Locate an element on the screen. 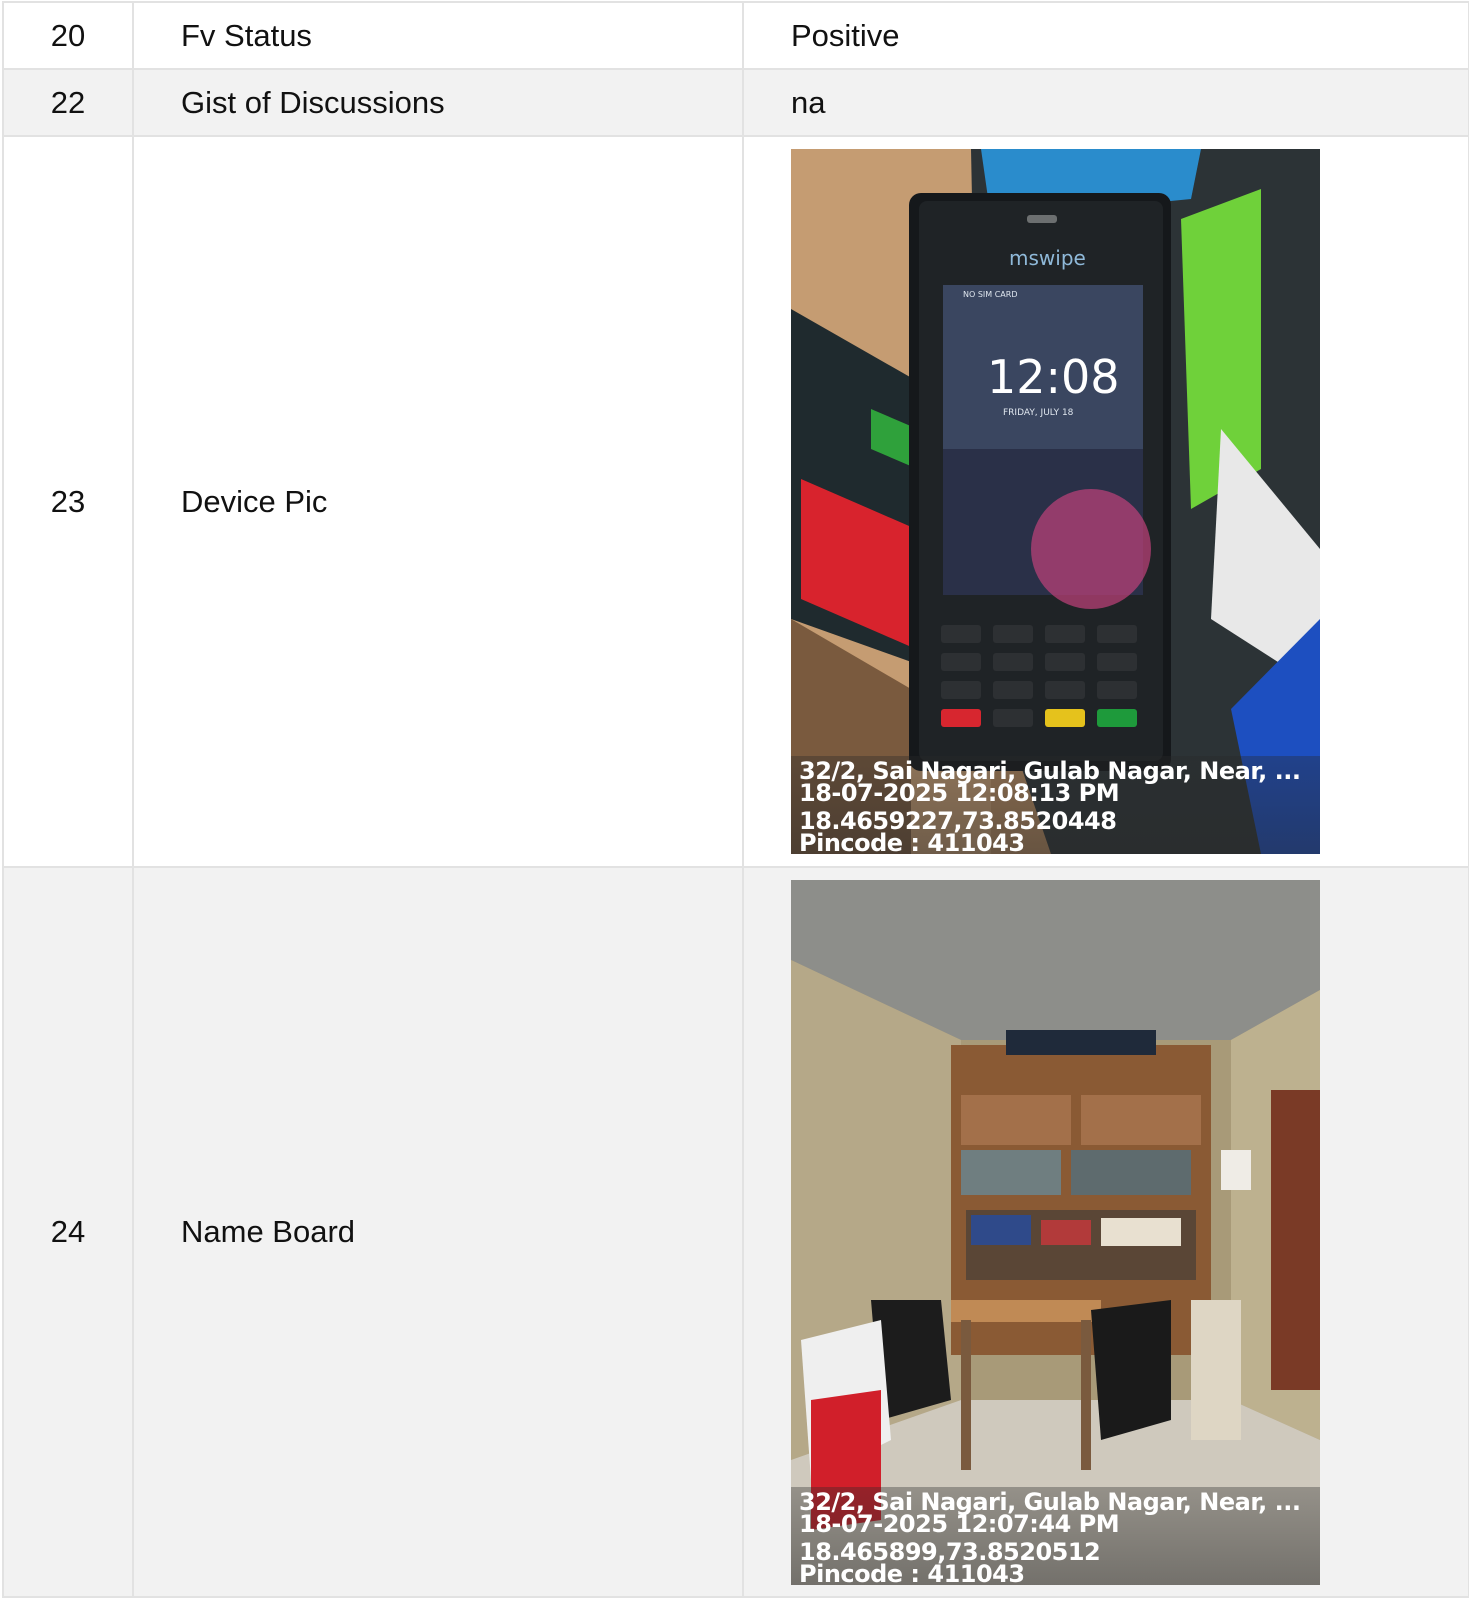 The width and height of the screenshot is (1469, 1600). table-row: 22 Gist of Discussions na is located at coordinates (735, 102).